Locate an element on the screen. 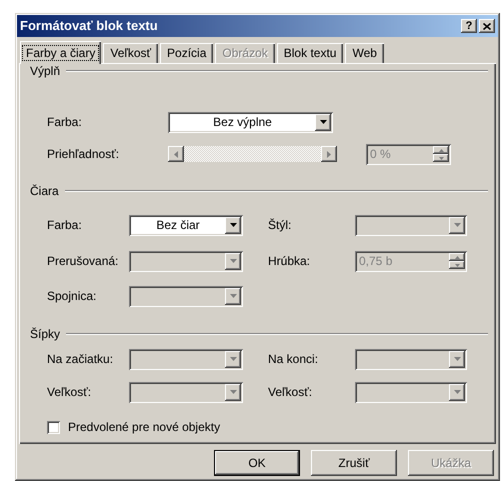  close-button is located at coordinates (487, 26).